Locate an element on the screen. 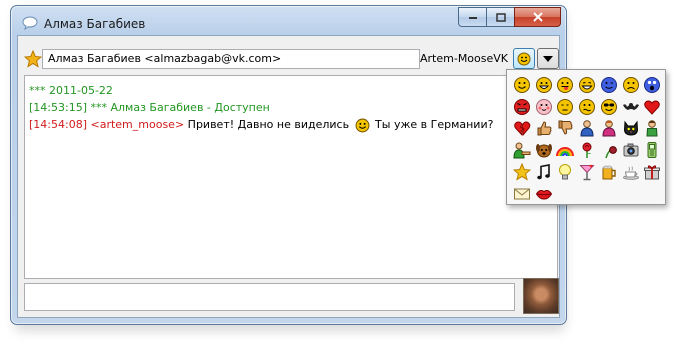  grin-icon is located at coordinates (544, 85).